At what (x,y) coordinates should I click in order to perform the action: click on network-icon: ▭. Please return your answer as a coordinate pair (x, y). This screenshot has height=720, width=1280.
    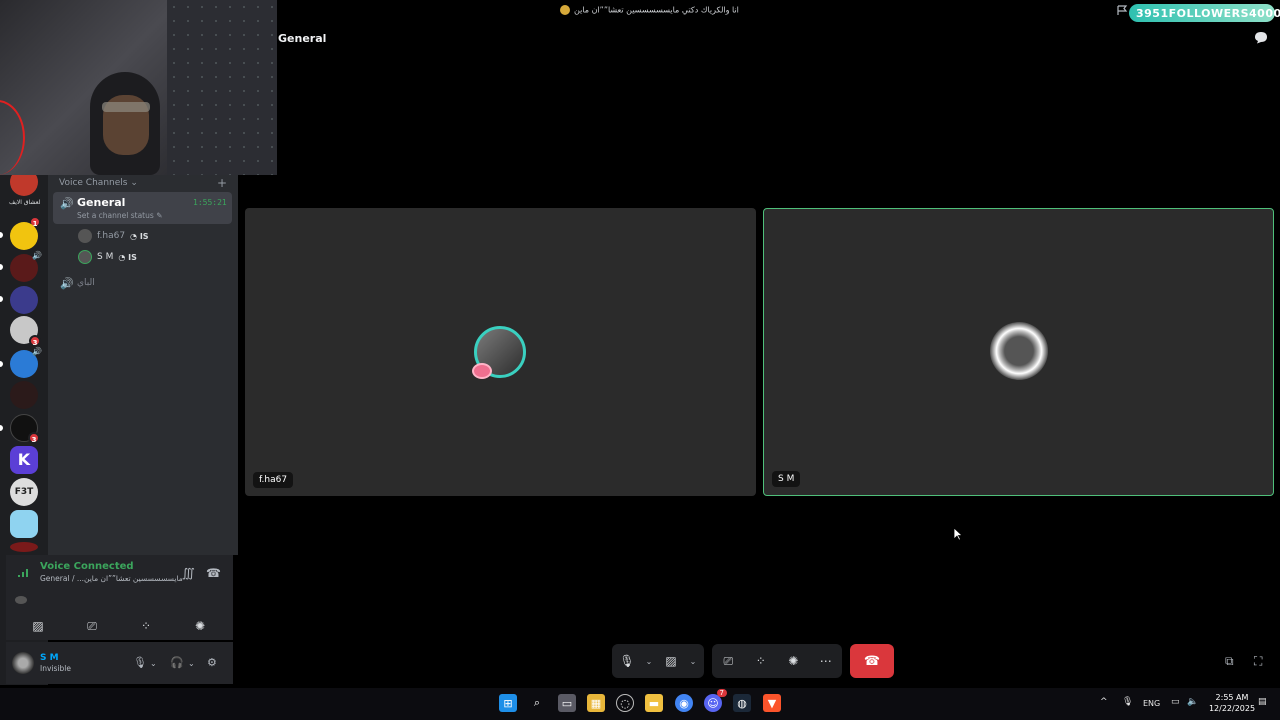
    Looking at the image, I should click on (1175, 702).